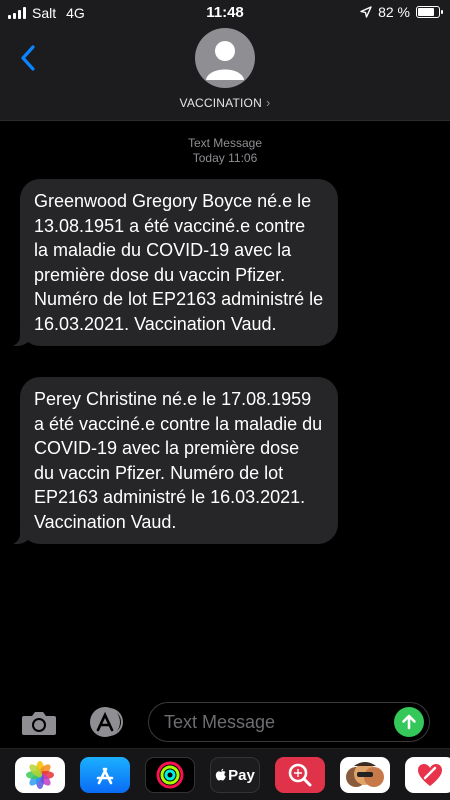 The width and height of the screenshot is (450, 800). I want to click on location-arrow-icon, so click(366, 12).